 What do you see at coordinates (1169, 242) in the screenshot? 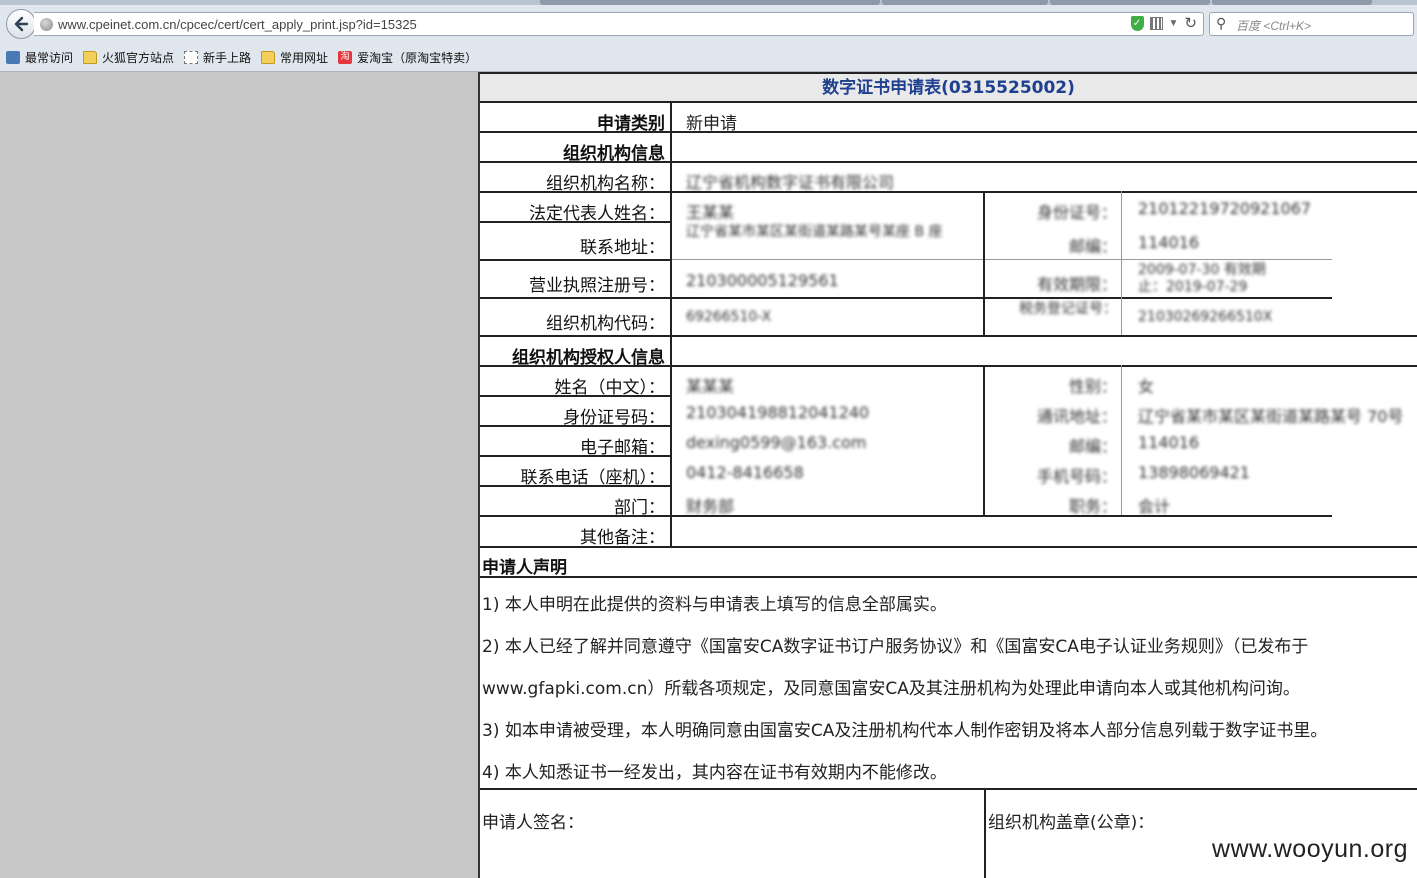
I see `postcode-value: 114016` at bounding box center [1169, 242].